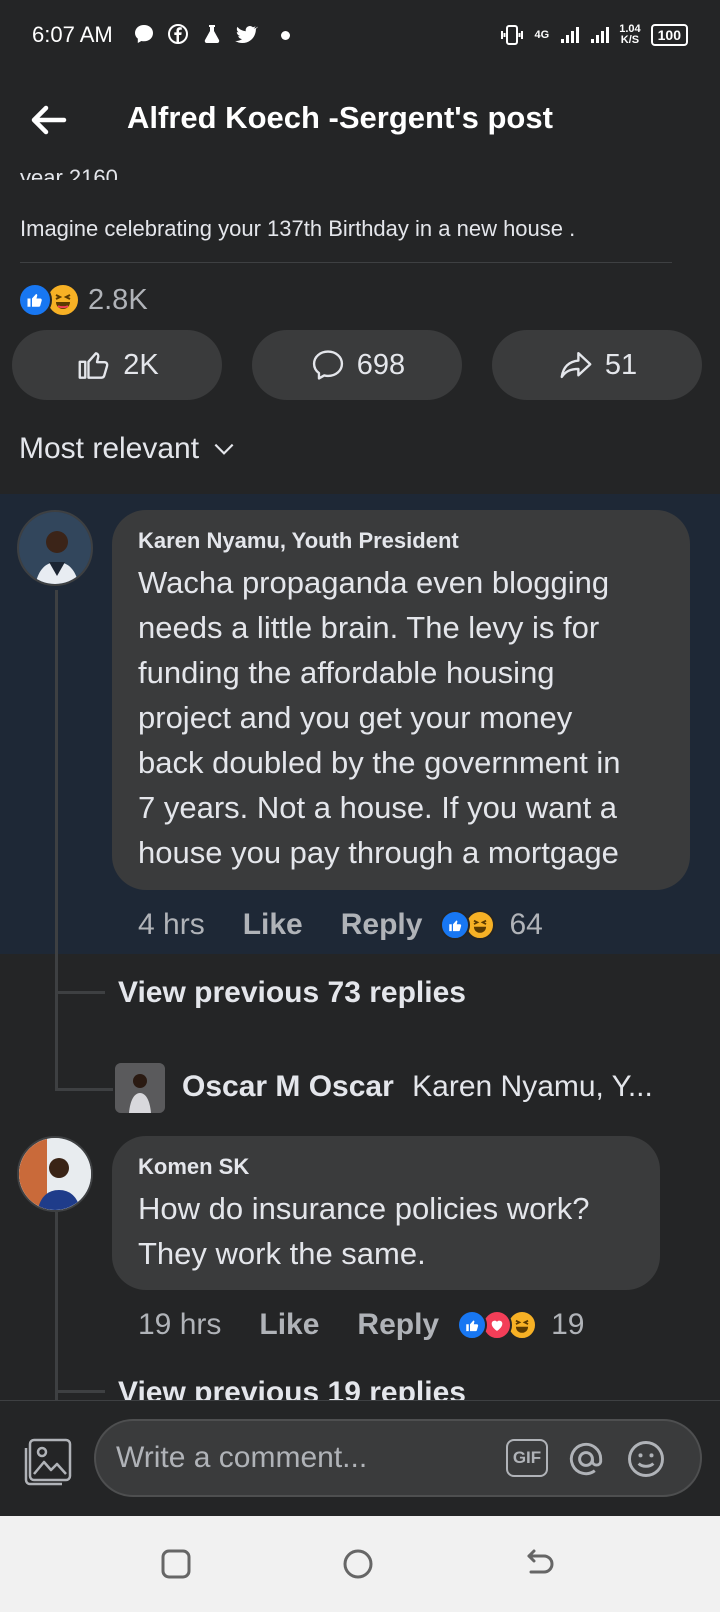  What do you see at coordinates (379, 762) in the screenshot?
I see `comment-line: back doubled by the government in` at bounding box center [379, 762].